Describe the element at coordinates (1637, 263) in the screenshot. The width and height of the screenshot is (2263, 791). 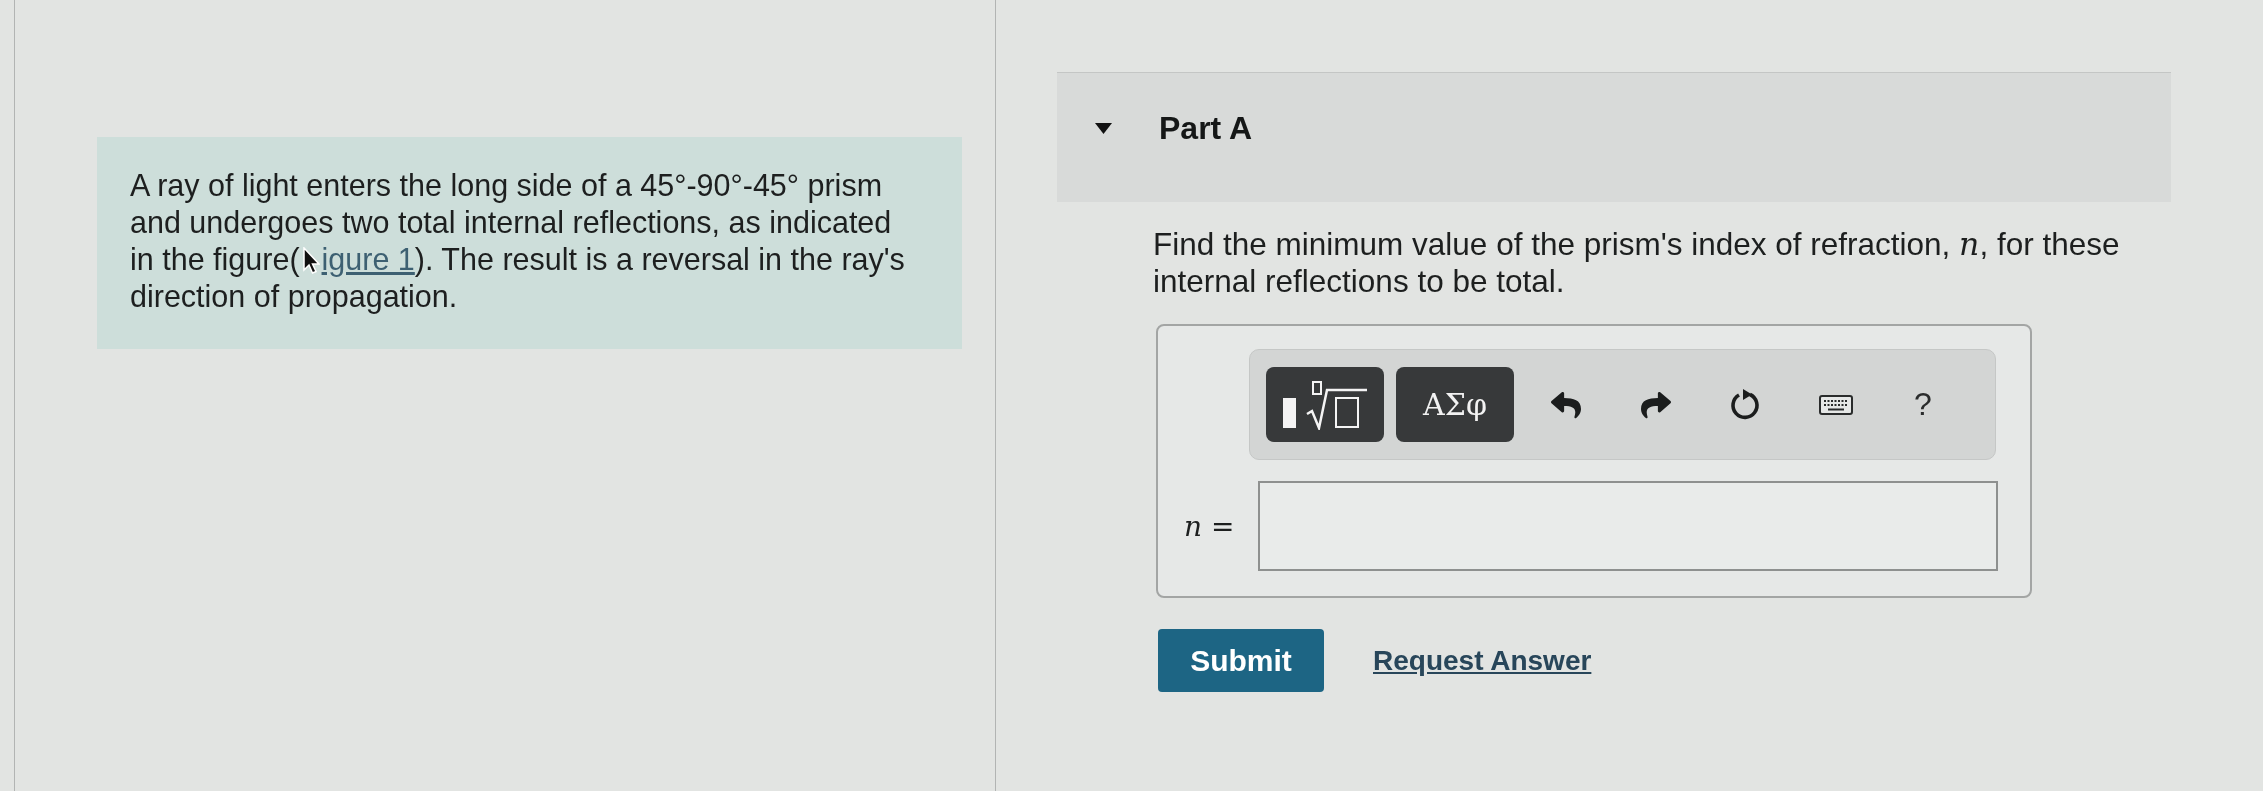
I see `question-text: Find the minimum value of the prism's index of refraction, n, for these internal reflections to be total.` at that location.